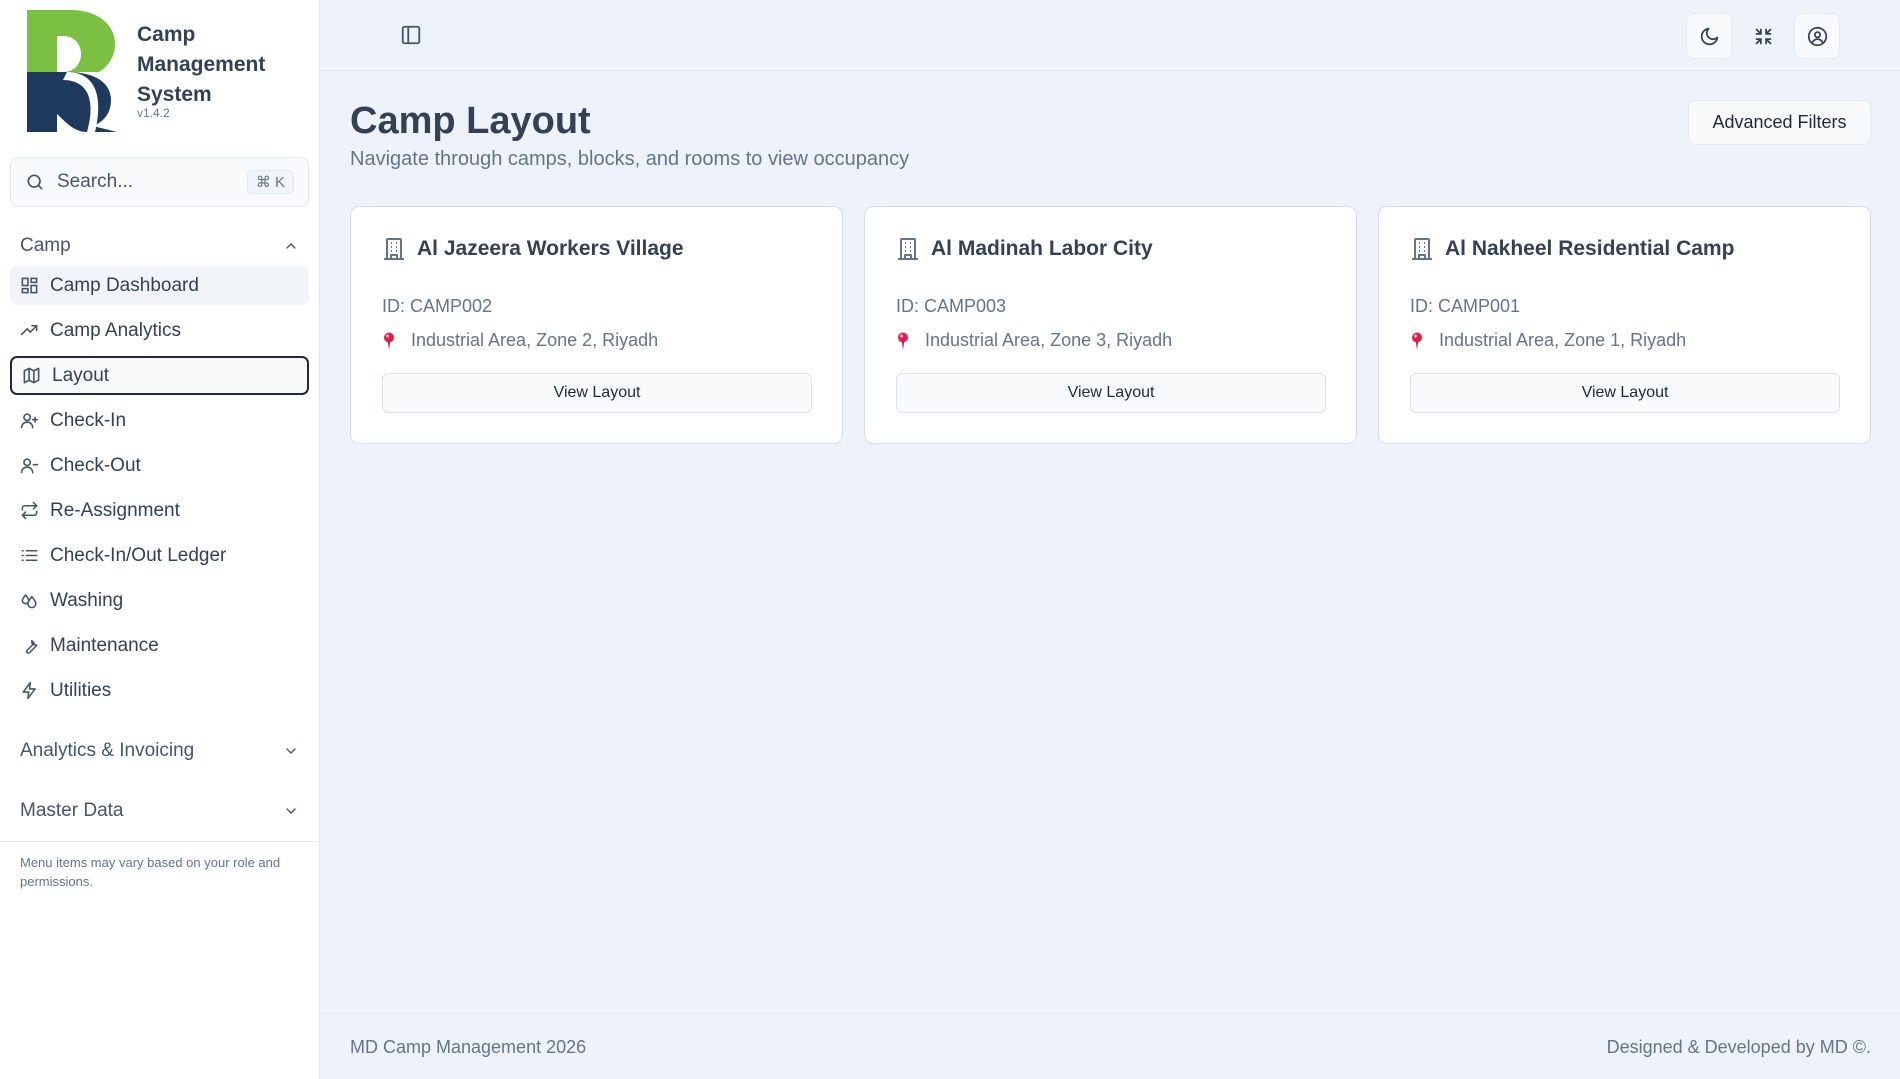 The image size is (1900, 1079). I want to click on trending-up-icon, so click(29, 330).